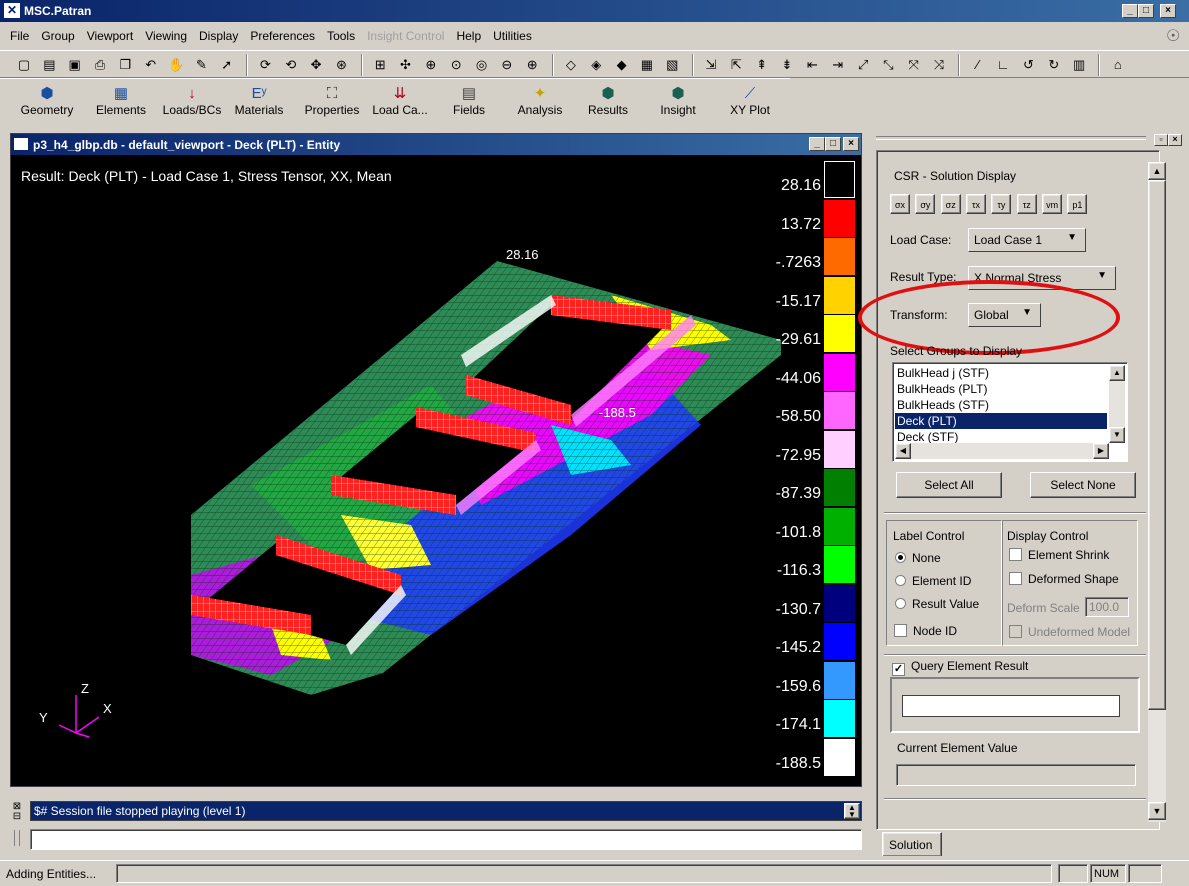 Image resolution: width=1189 pixels, height=886 pixels. I want to click on view-rear-icon: ⇱, so click(736, 65).